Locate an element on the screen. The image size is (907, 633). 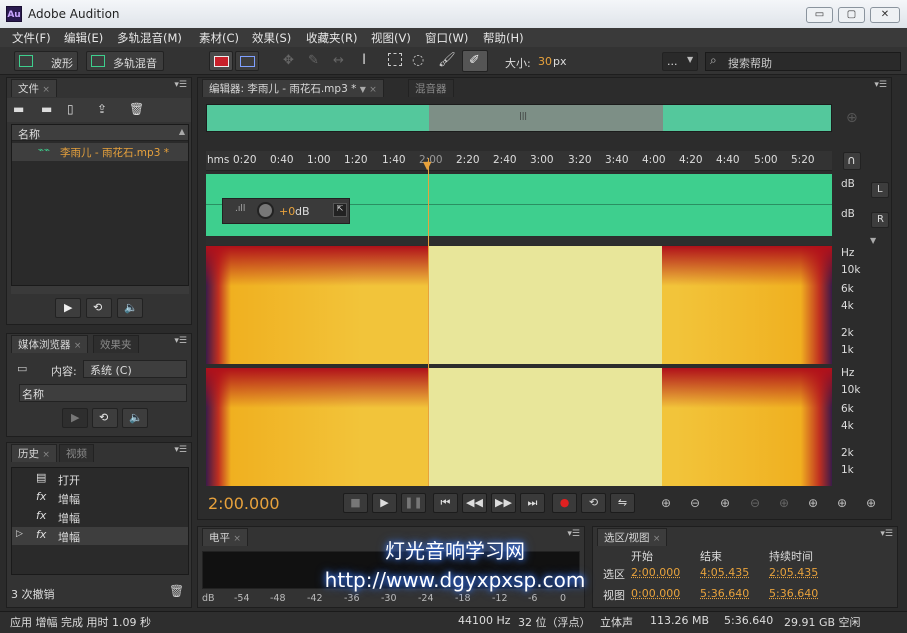
multitrack-view-button: 多轨混音 is located at coordinates (125, 61).